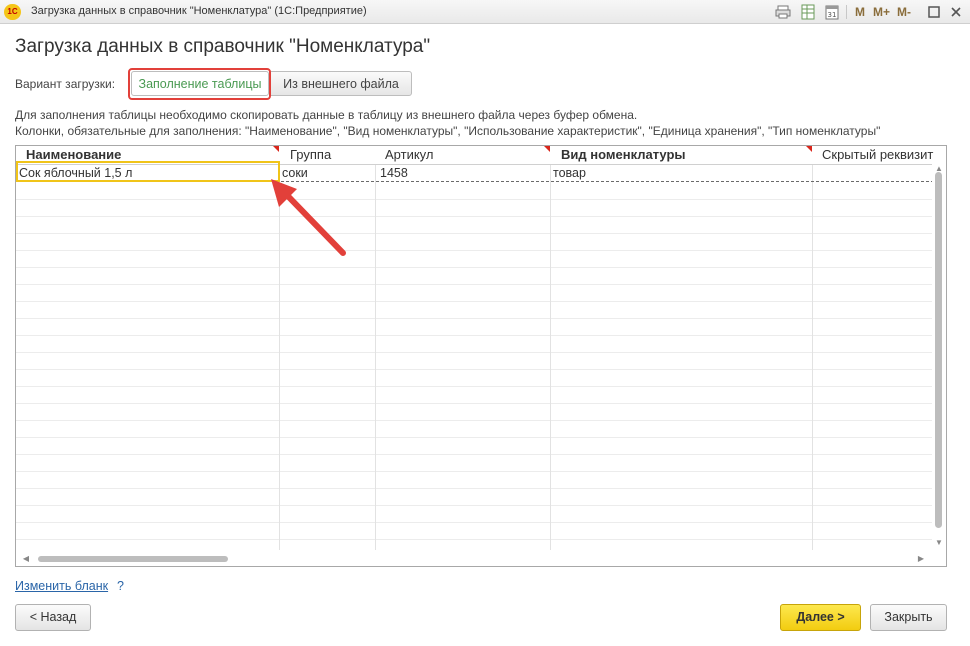 This screenshot has width=970, height=646. What do you see at coordinates (956, 12) in the screenshot?
I see `close-icon` at bounding box center [956, 12].